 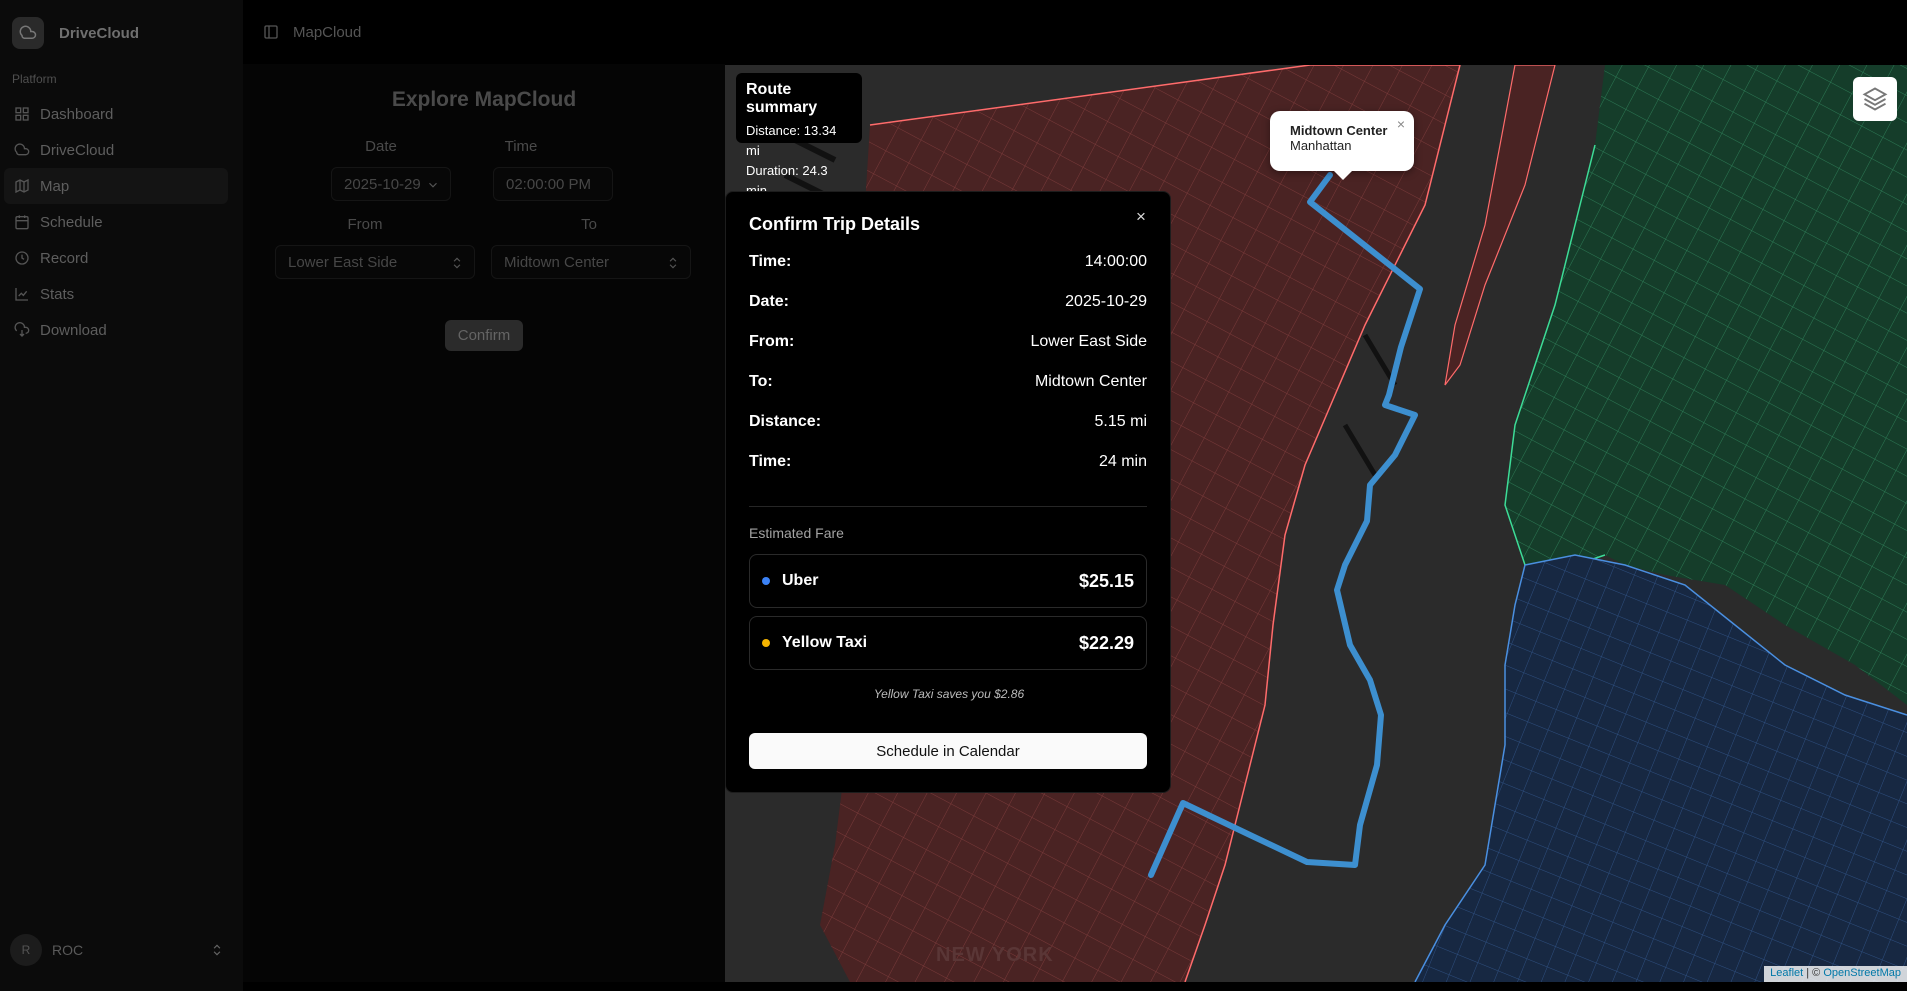 What do you see at coordinates (28, 33) in the screenshot?
I see `cloud-logo-icon` at bounding box center [28, 33].